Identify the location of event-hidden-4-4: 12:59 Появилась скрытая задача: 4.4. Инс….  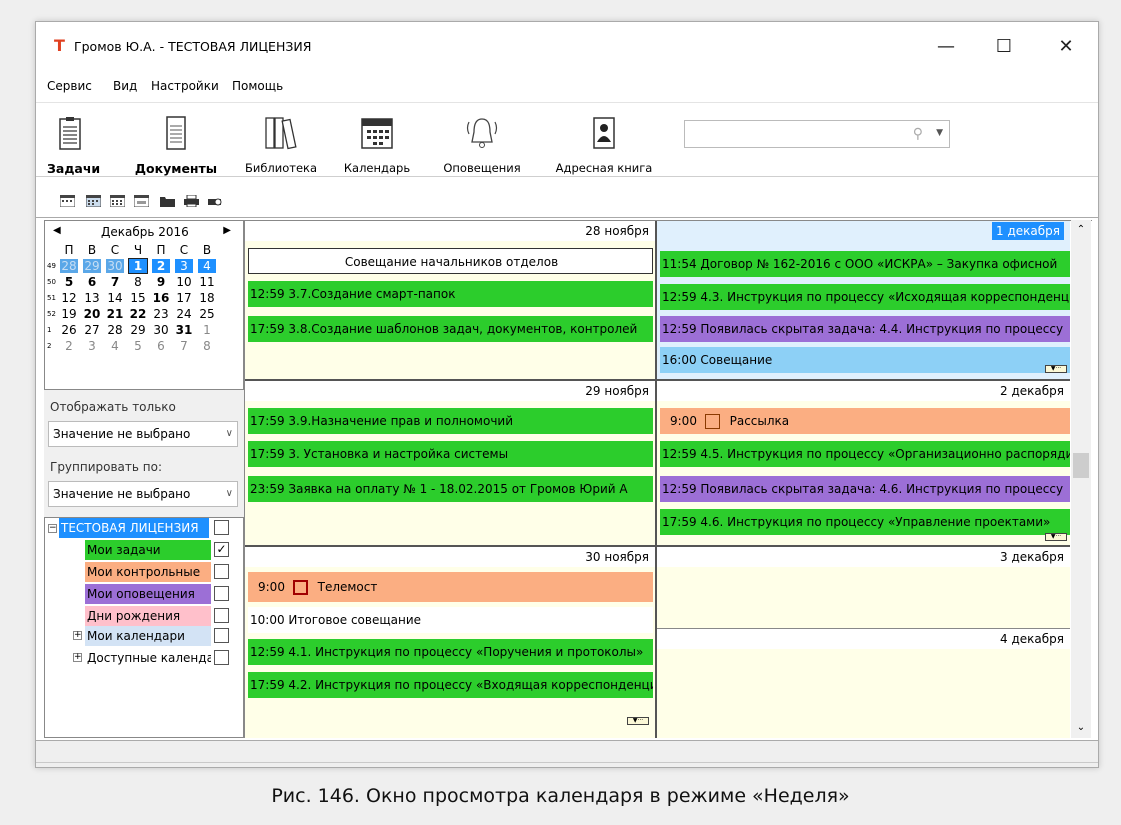
(865, 329).